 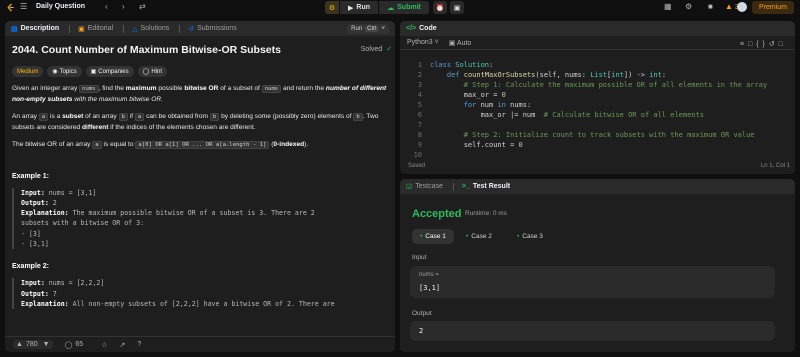 What do you see at coordinates (109, 71) in the screenshot?
I see `companies-chip: ▣ Companies` at bounding box center [109, 71].